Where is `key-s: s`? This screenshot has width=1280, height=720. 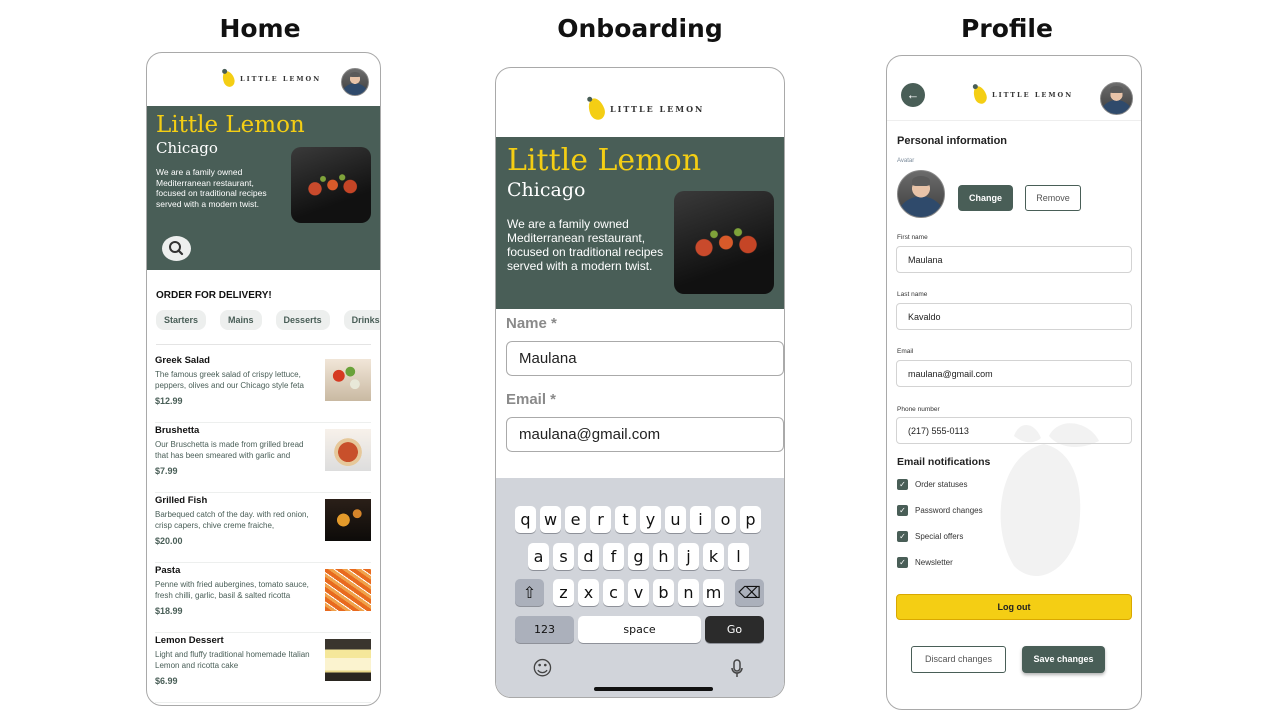 key-s: s is located at coordinates (563, 556).